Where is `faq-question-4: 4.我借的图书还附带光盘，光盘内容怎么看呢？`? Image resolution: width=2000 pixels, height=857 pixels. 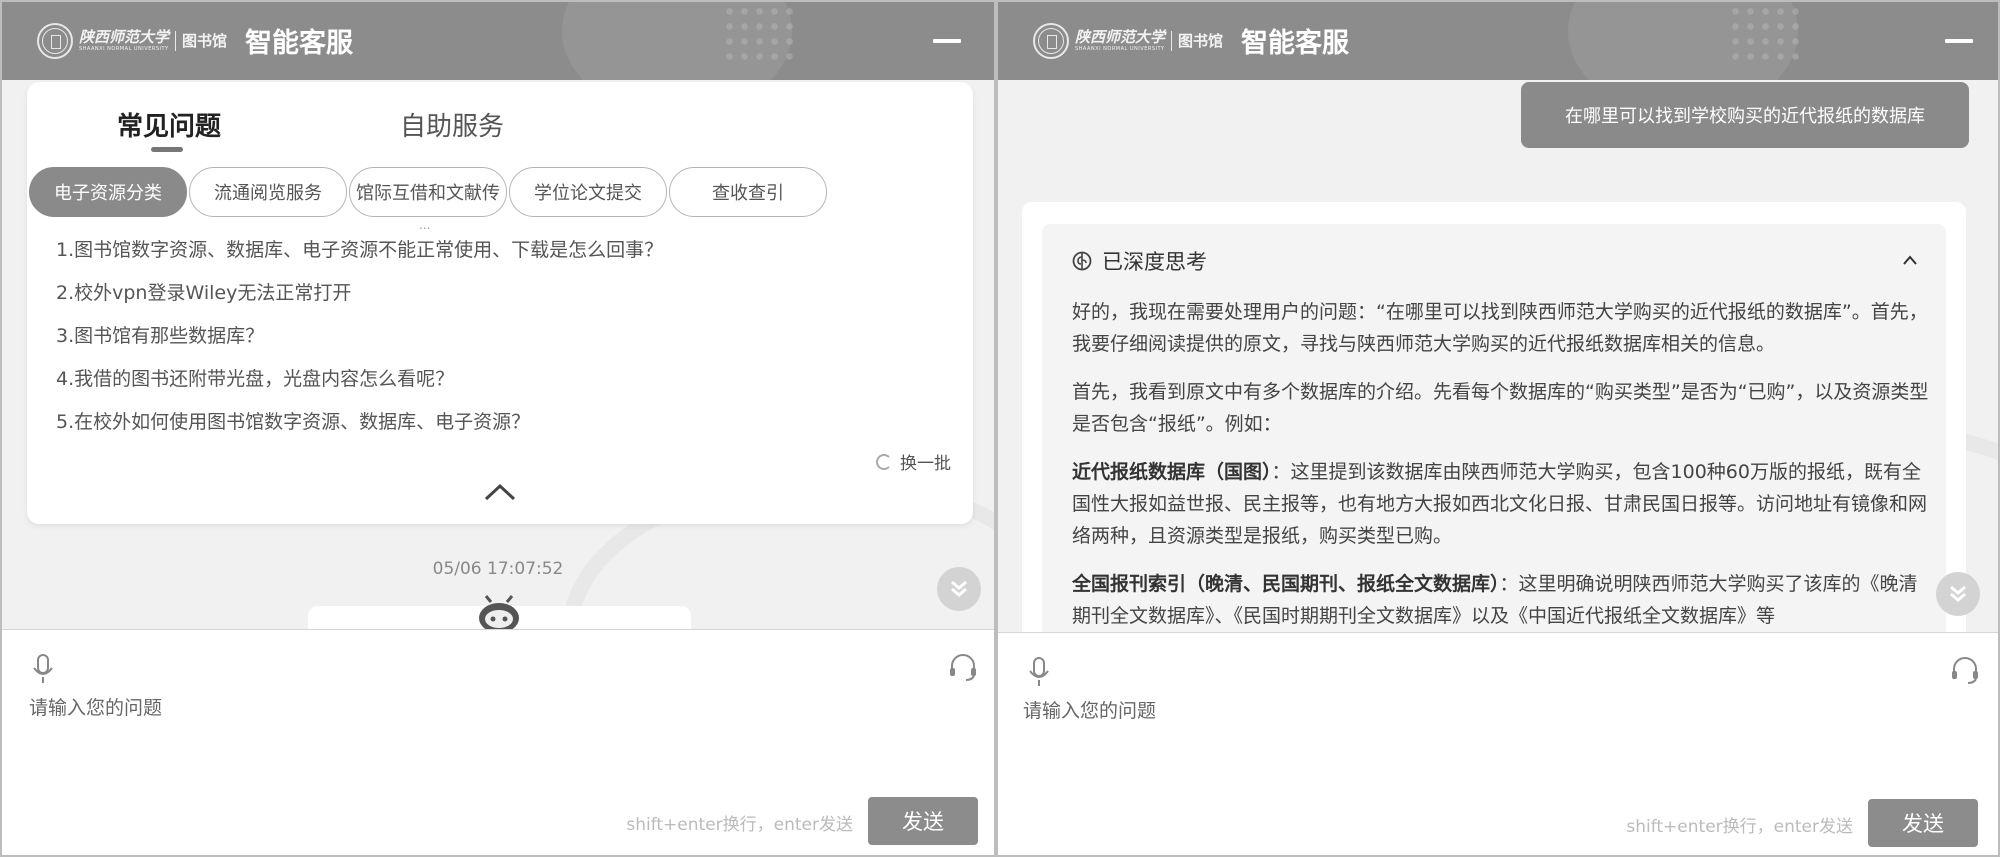
faq-question-4: 4.我借的图书还附带光盘，光盘内容怎么看呢？ is located at coordinates (255, 377).